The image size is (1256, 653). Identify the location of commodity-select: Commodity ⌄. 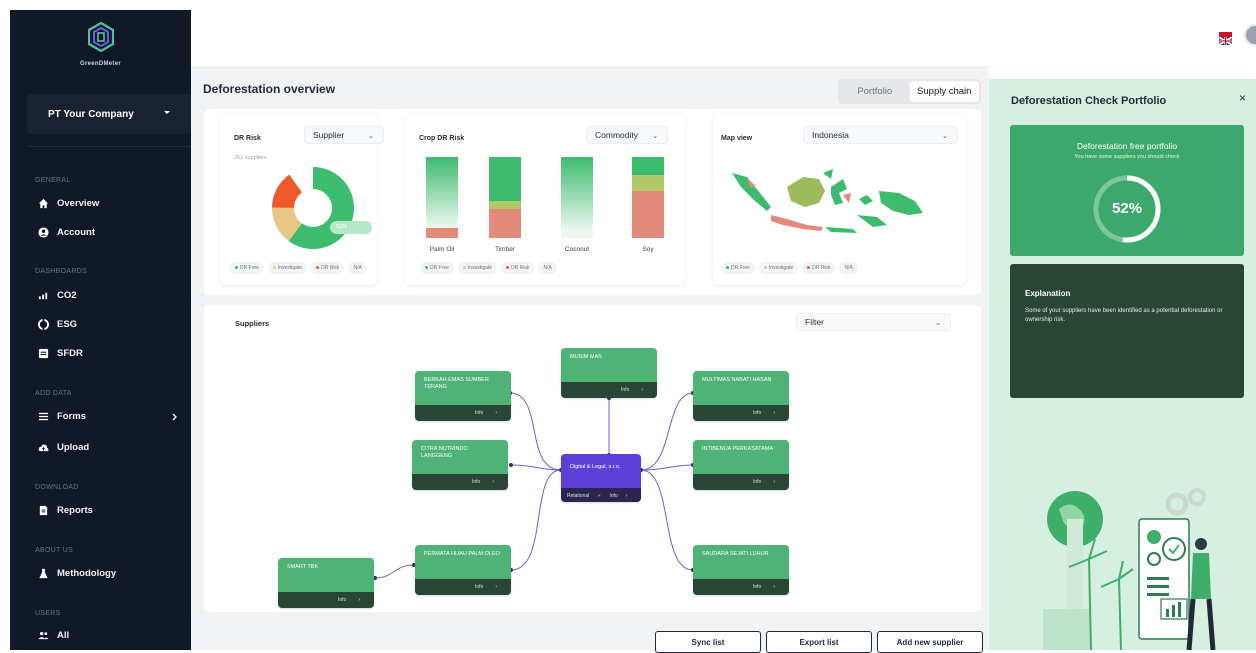
(627, 135).